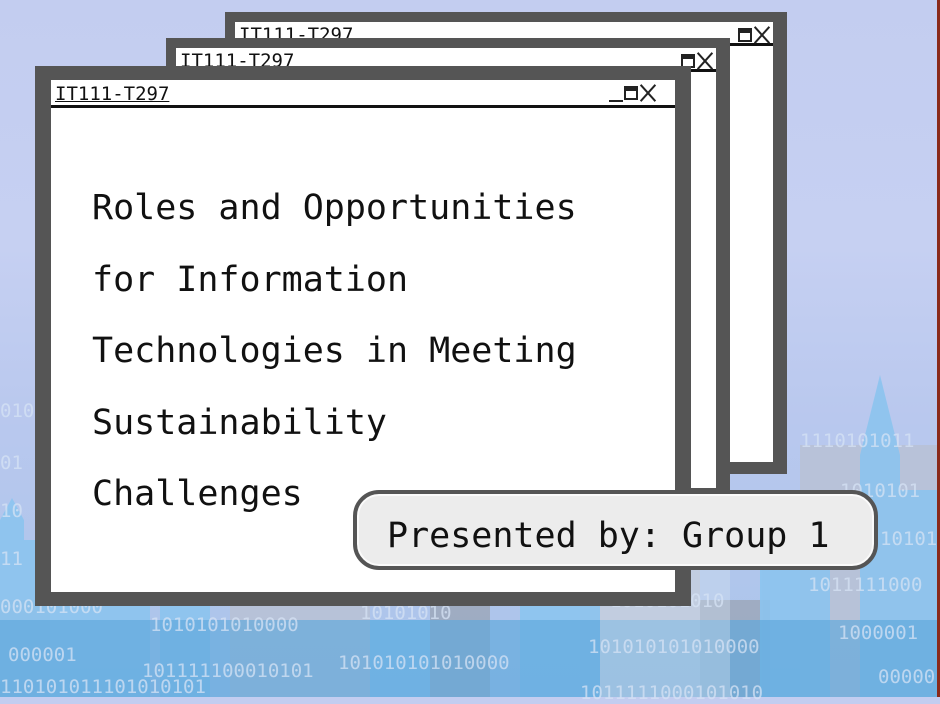 This screenshot has width=940, height=704. Describe the element at coordinates (672, 693) in the screenshot. I see `binary-text: 1011111000101010` at that location.